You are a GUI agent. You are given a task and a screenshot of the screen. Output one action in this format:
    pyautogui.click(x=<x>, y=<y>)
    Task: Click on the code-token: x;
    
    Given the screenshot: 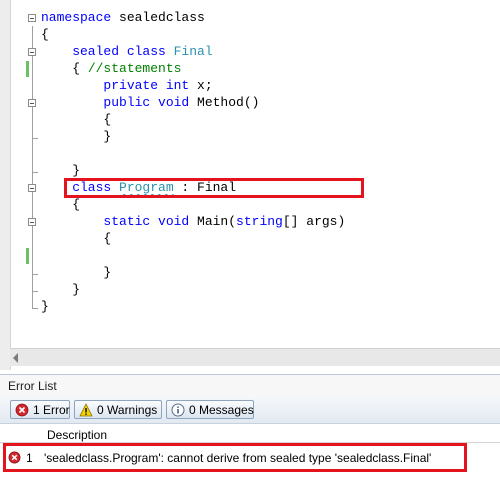 What is the action you would take?
    pyautogui.click(x=205, y=85)
    